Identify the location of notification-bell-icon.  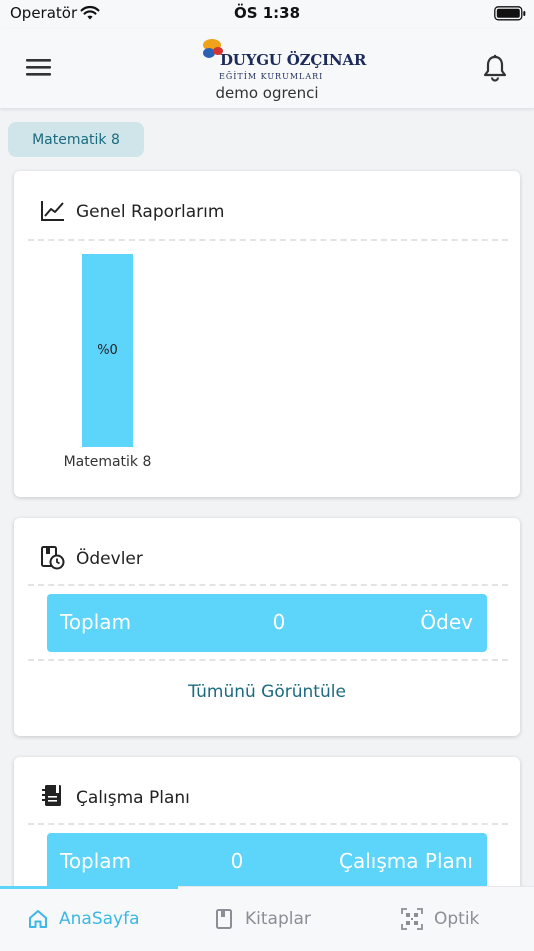
(495, 68).